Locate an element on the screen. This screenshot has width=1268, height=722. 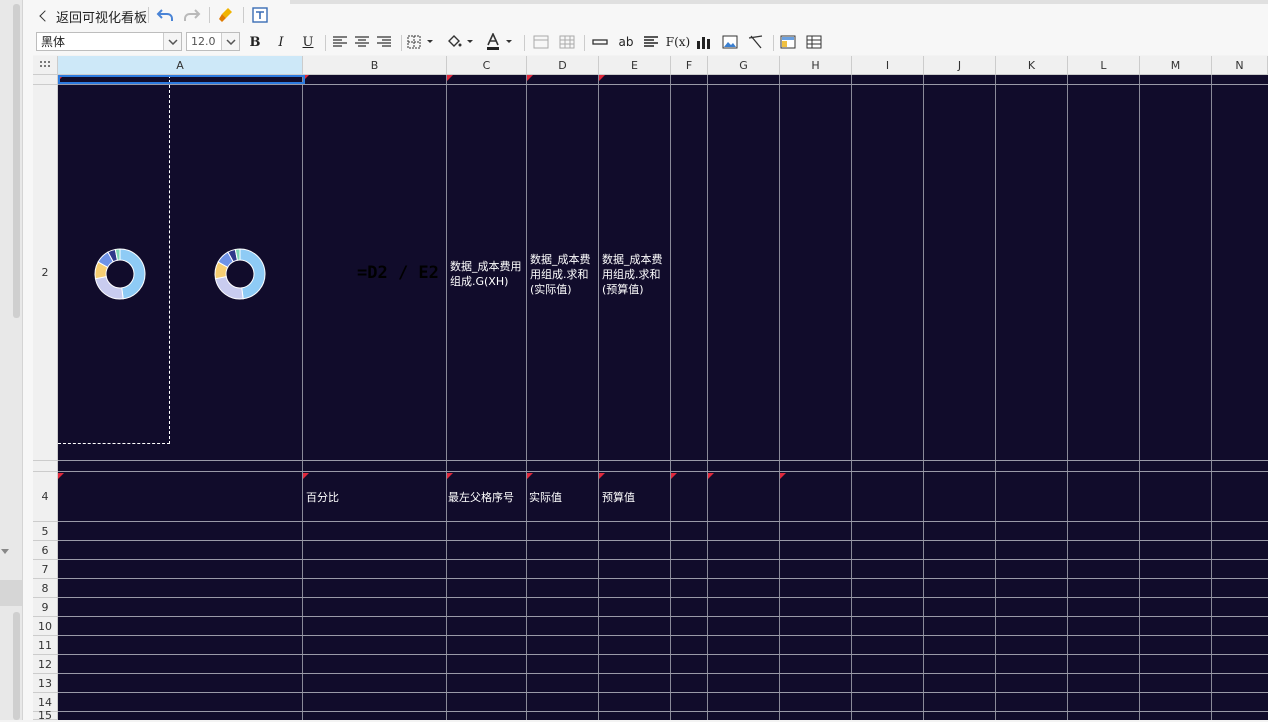
cell-b4: 百分比 is located at coordinates (322, 497).